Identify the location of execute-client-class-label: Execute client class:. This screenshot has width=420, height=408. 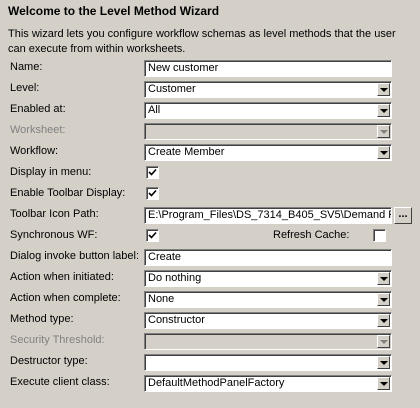
(60, 382).